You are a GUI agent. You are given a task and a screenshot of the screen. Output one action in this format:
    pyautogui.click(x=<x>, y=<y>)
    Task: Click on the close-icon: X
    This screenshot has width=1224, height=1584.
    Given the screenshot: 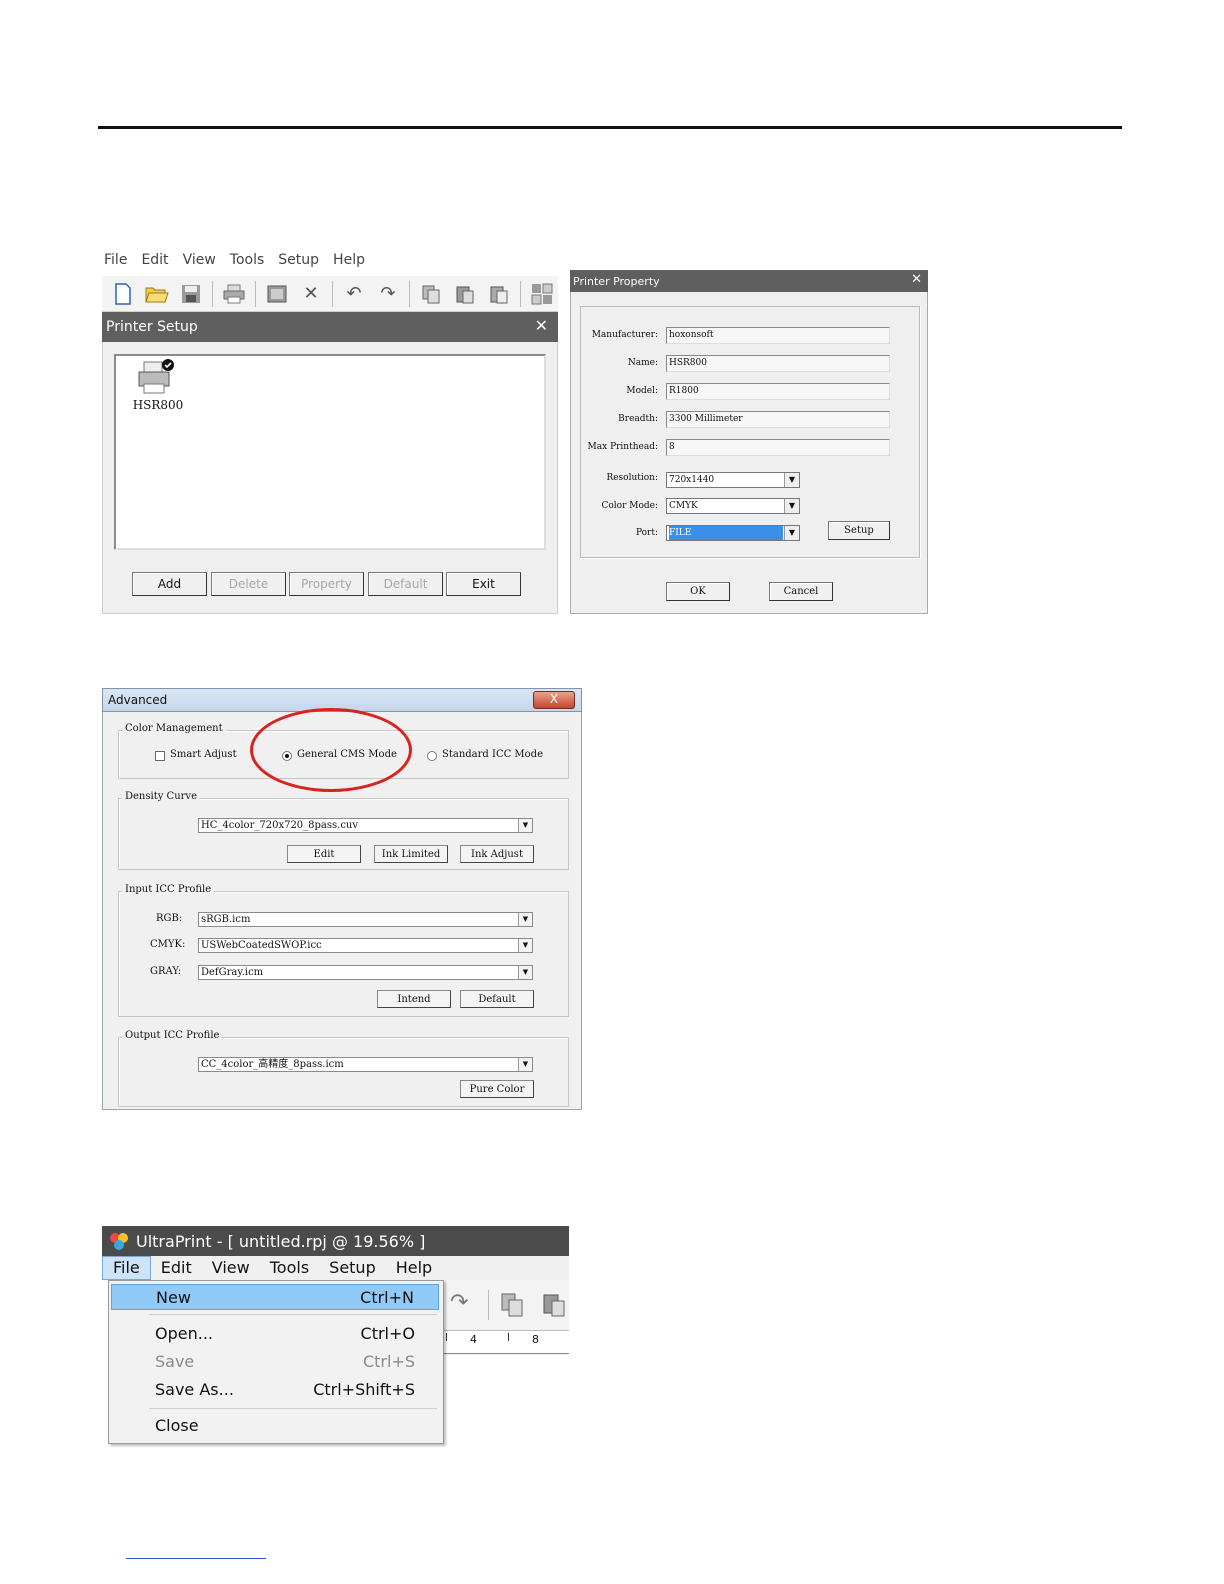 What is the action you would take?
    pyautogui.click(x=554, y=700)
    